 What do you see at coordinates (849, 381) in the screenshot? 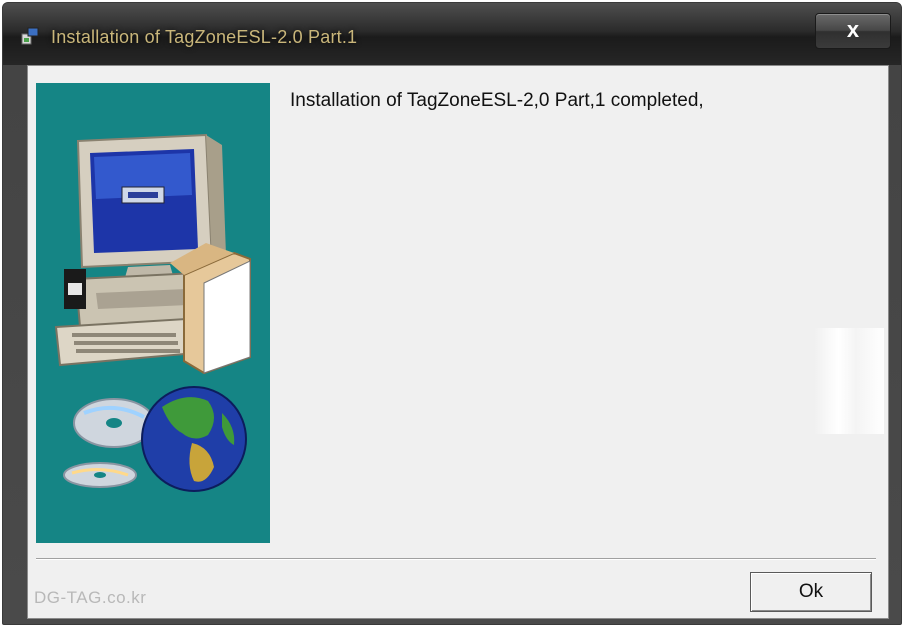
I see `background-artifact` at bounding box center [849, 381].